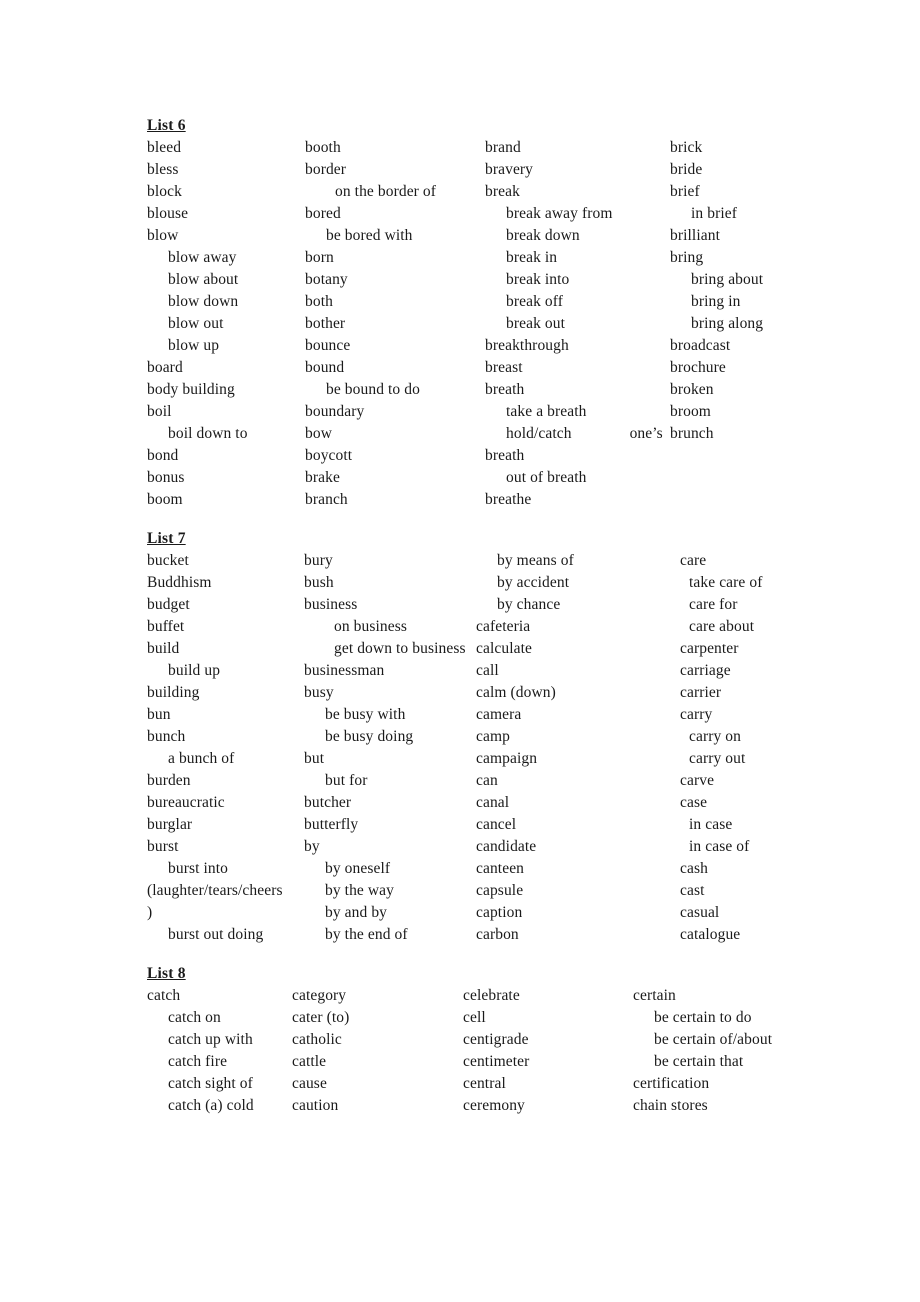  Describe the element at coordinates (710, 671) in the screenshot. I see `vocabulary-phrase: carriage` at that location.